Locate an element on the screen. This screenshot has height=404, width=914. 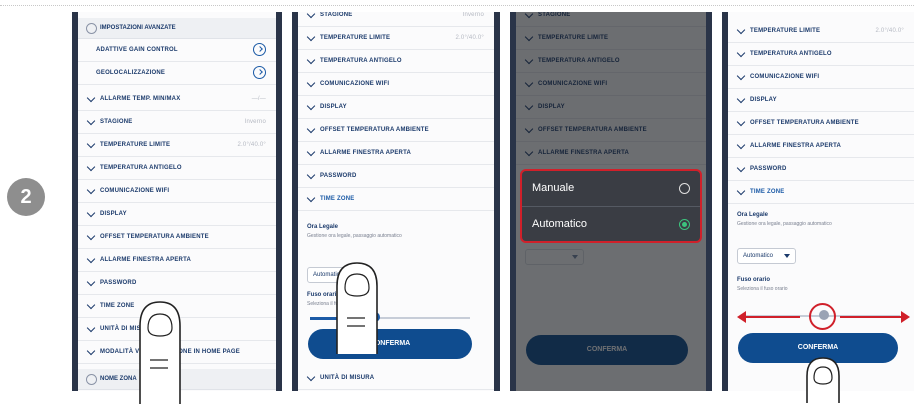
settings-row: ADATTIVE GAIN CONTROL is located at coordinates (177, 50).